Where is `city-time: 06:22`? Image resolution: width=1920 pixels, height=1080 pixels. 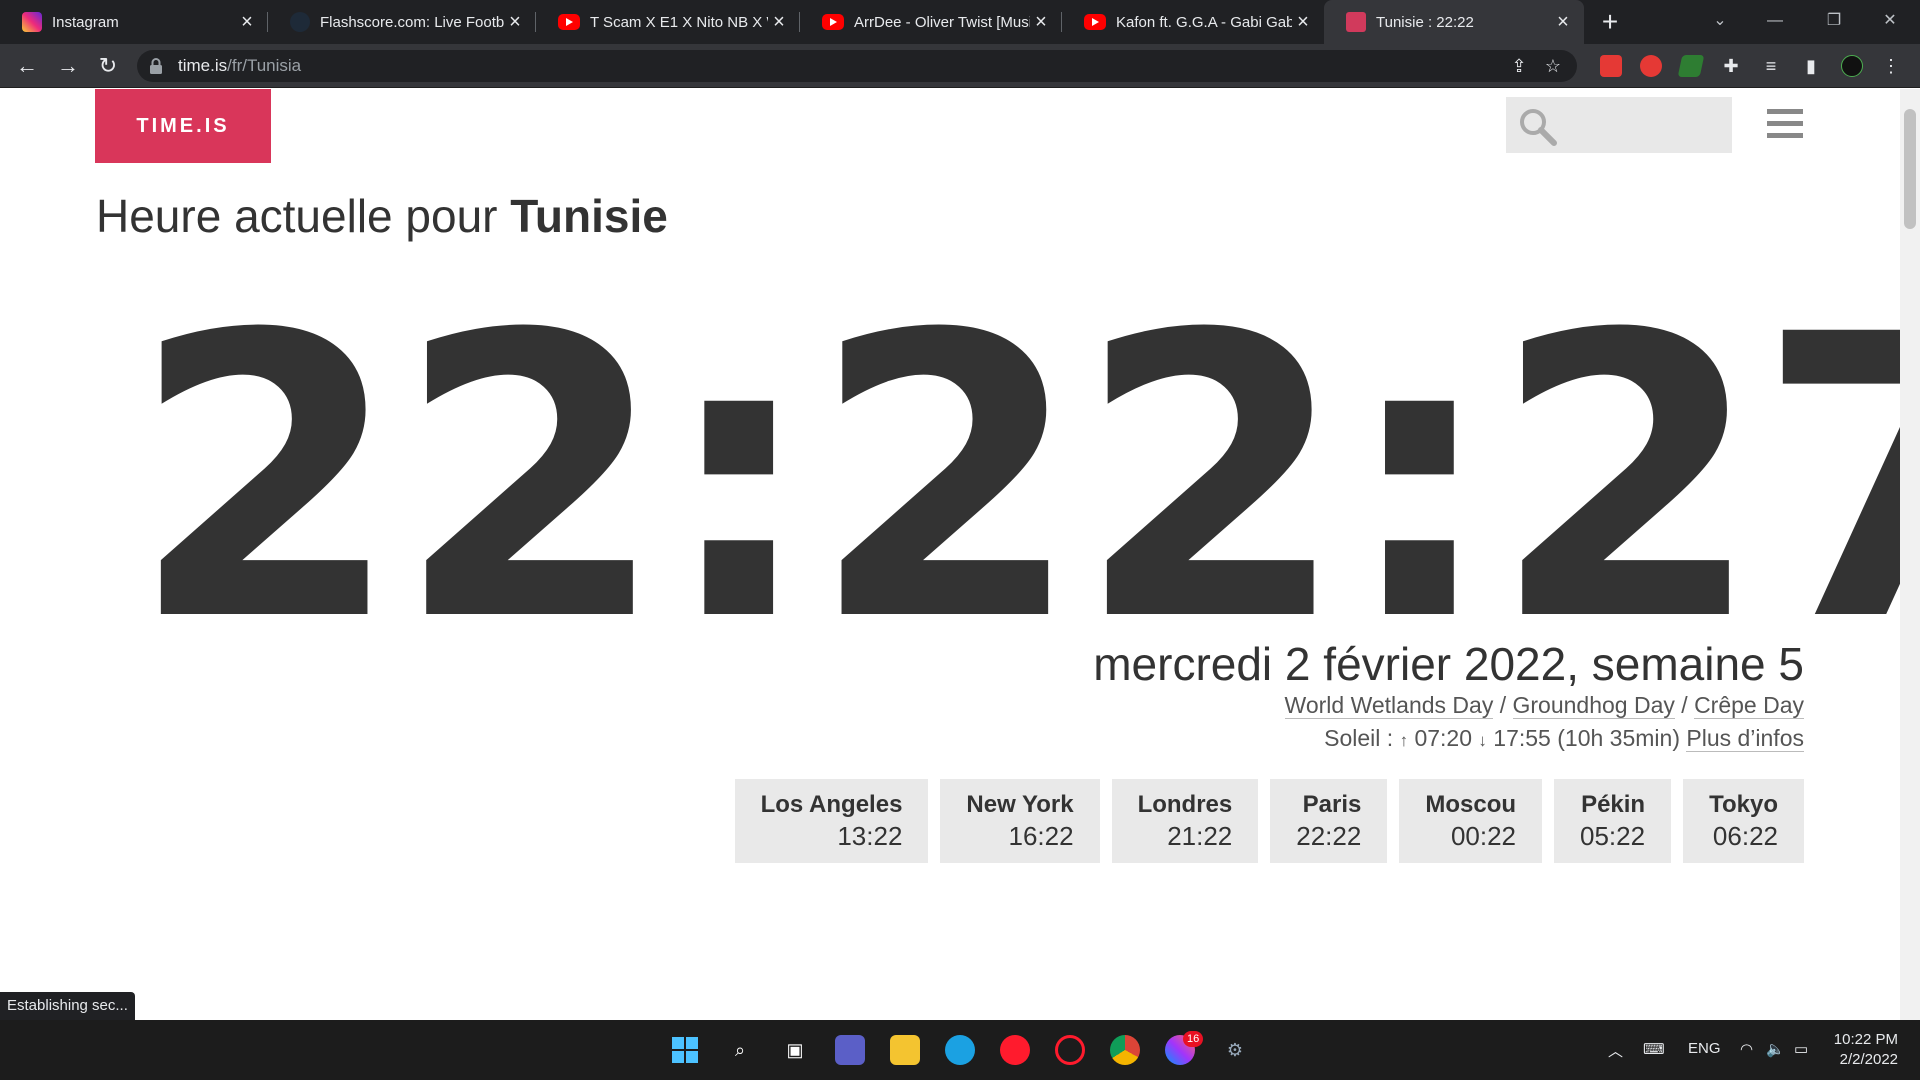 city-time: 06:22 is located at coordinates (1745, 836).